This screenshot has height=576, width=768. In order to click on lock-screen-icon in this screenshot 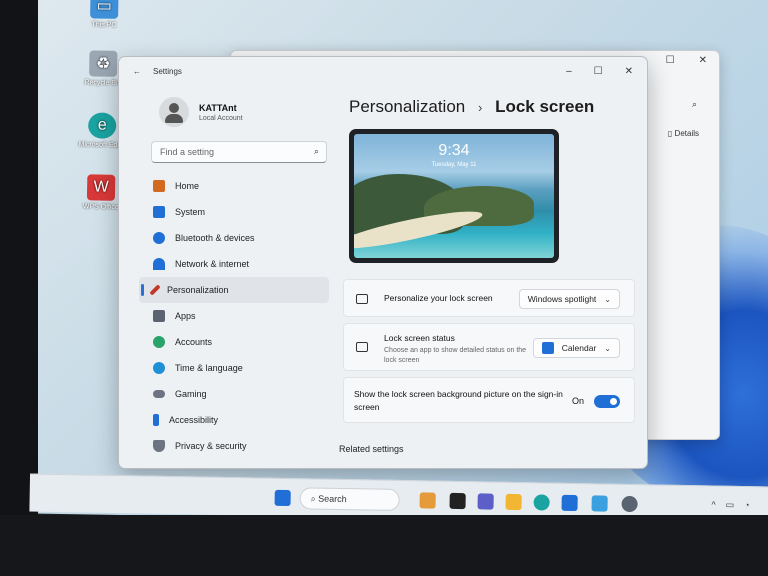, I will do `click(362, 299)`.